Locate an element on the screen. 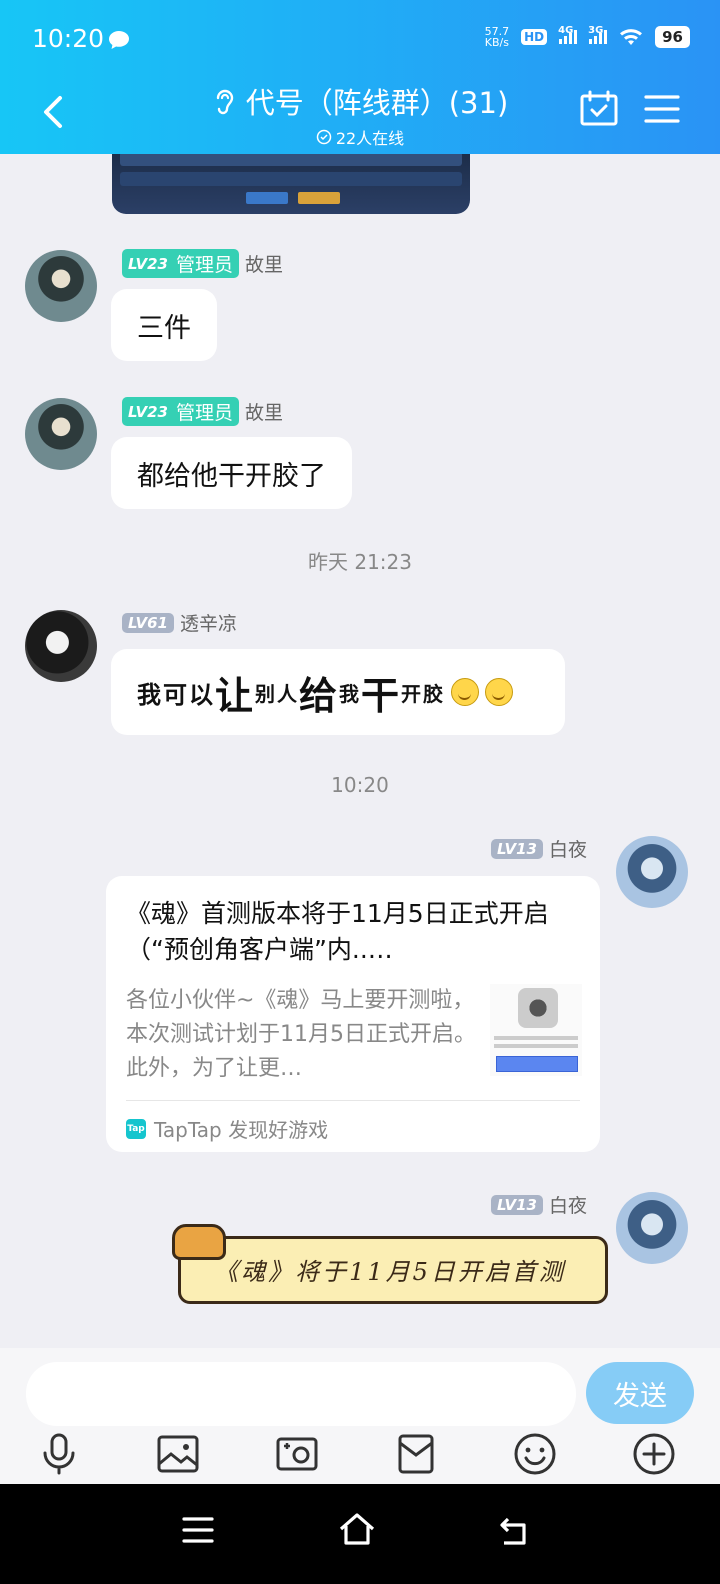  timestamp: 昨天 21:23 is located at coordinates (360, 562).